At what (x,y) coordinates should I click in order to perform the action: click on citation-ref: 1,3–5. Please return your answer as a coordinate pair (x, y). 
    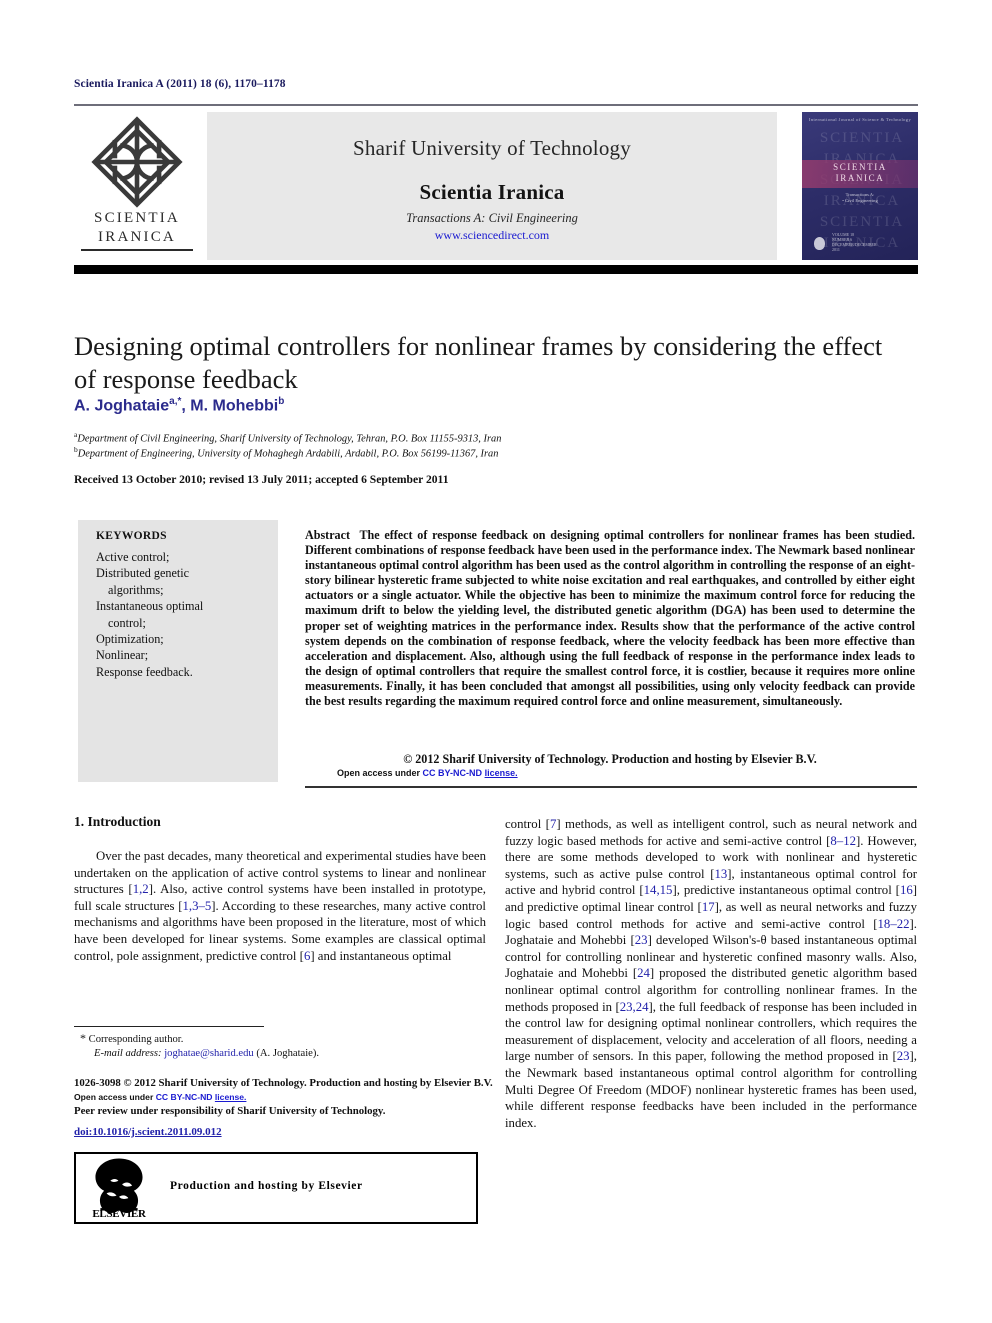
    Looking at the image, I should click on (197, 906).